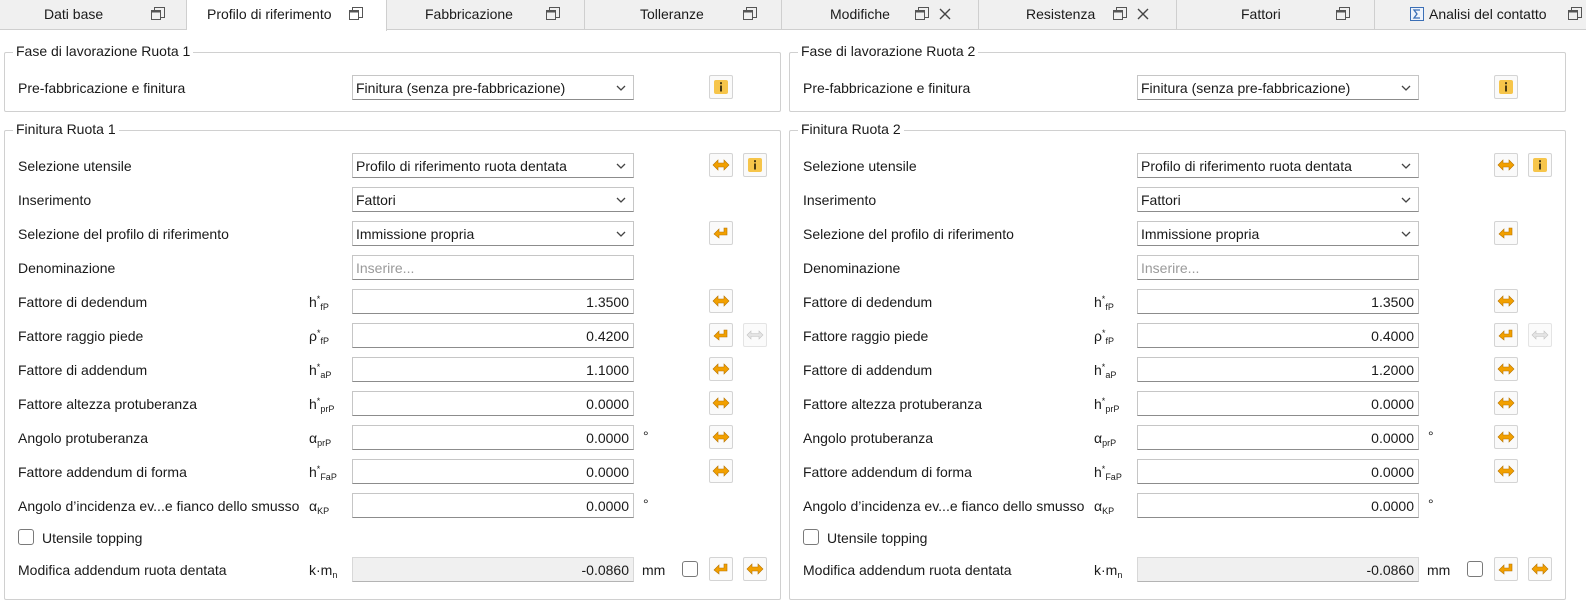 Image resolution: width=1586 pixels, height=600 pixels. What do you see at coordinates (1200, 234) in the screenshot?
I see `select-value: Immissione propria` at bounding box center [1200, 234].